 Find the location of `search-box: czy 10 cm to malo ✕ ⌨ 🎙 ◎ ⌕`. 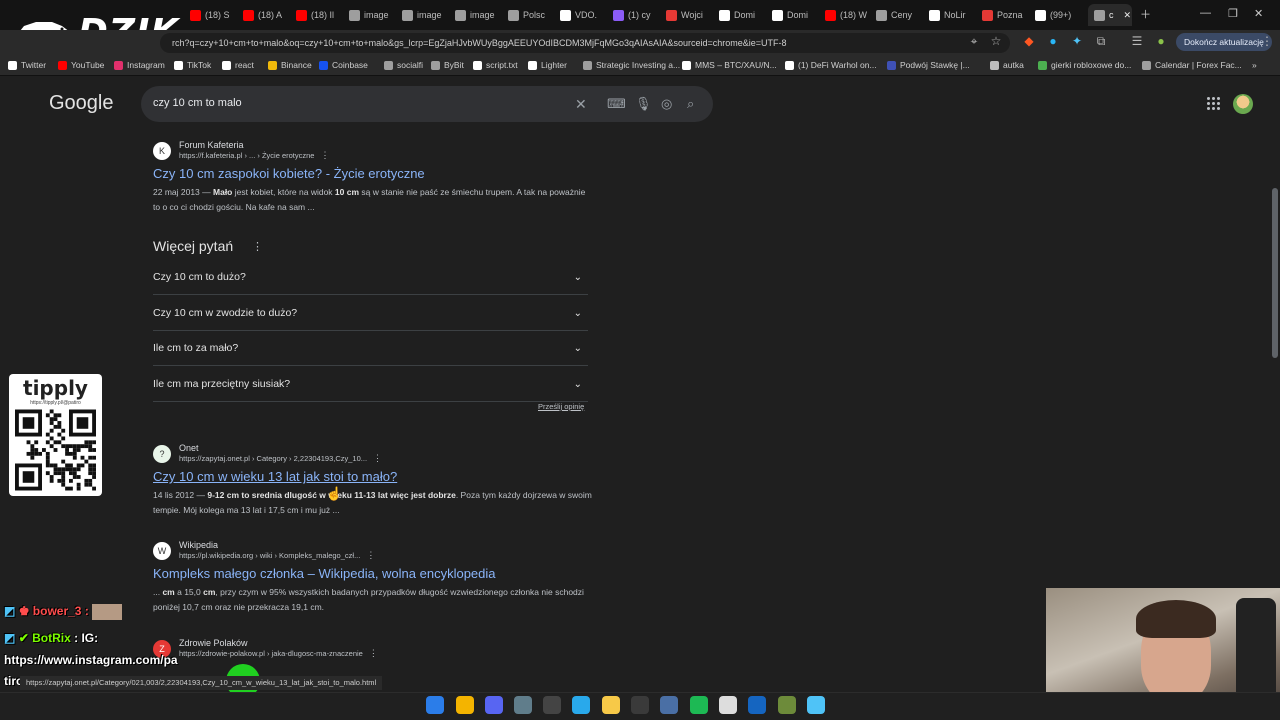

search-box: czy 10 cm to malo ✕ ⌨ 🎙 ◎ ⌕ is located at coordinates (427, 104).